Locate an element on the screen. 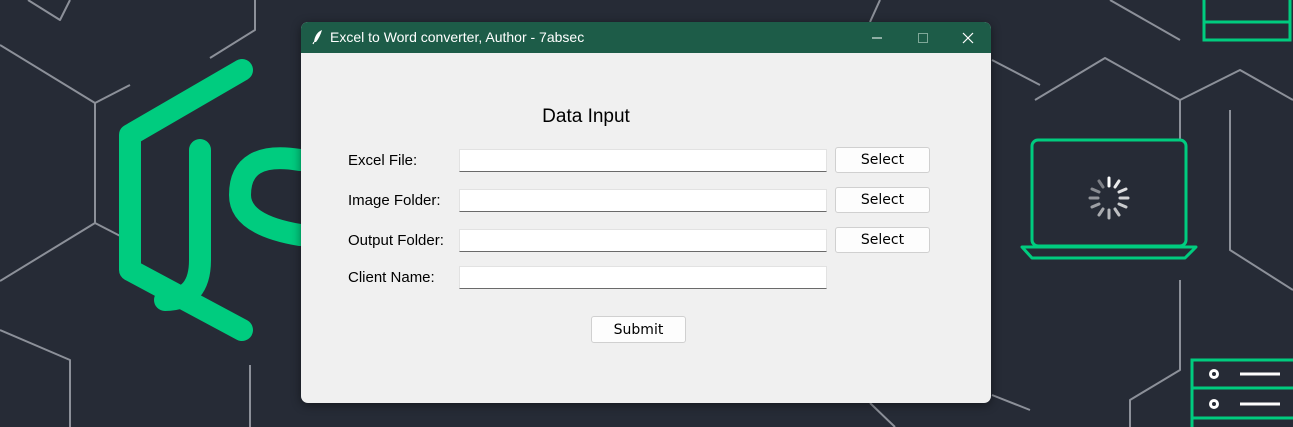 This screenshot has width=1293, height=427. image-folder-input is located at coordinates (643, 200).